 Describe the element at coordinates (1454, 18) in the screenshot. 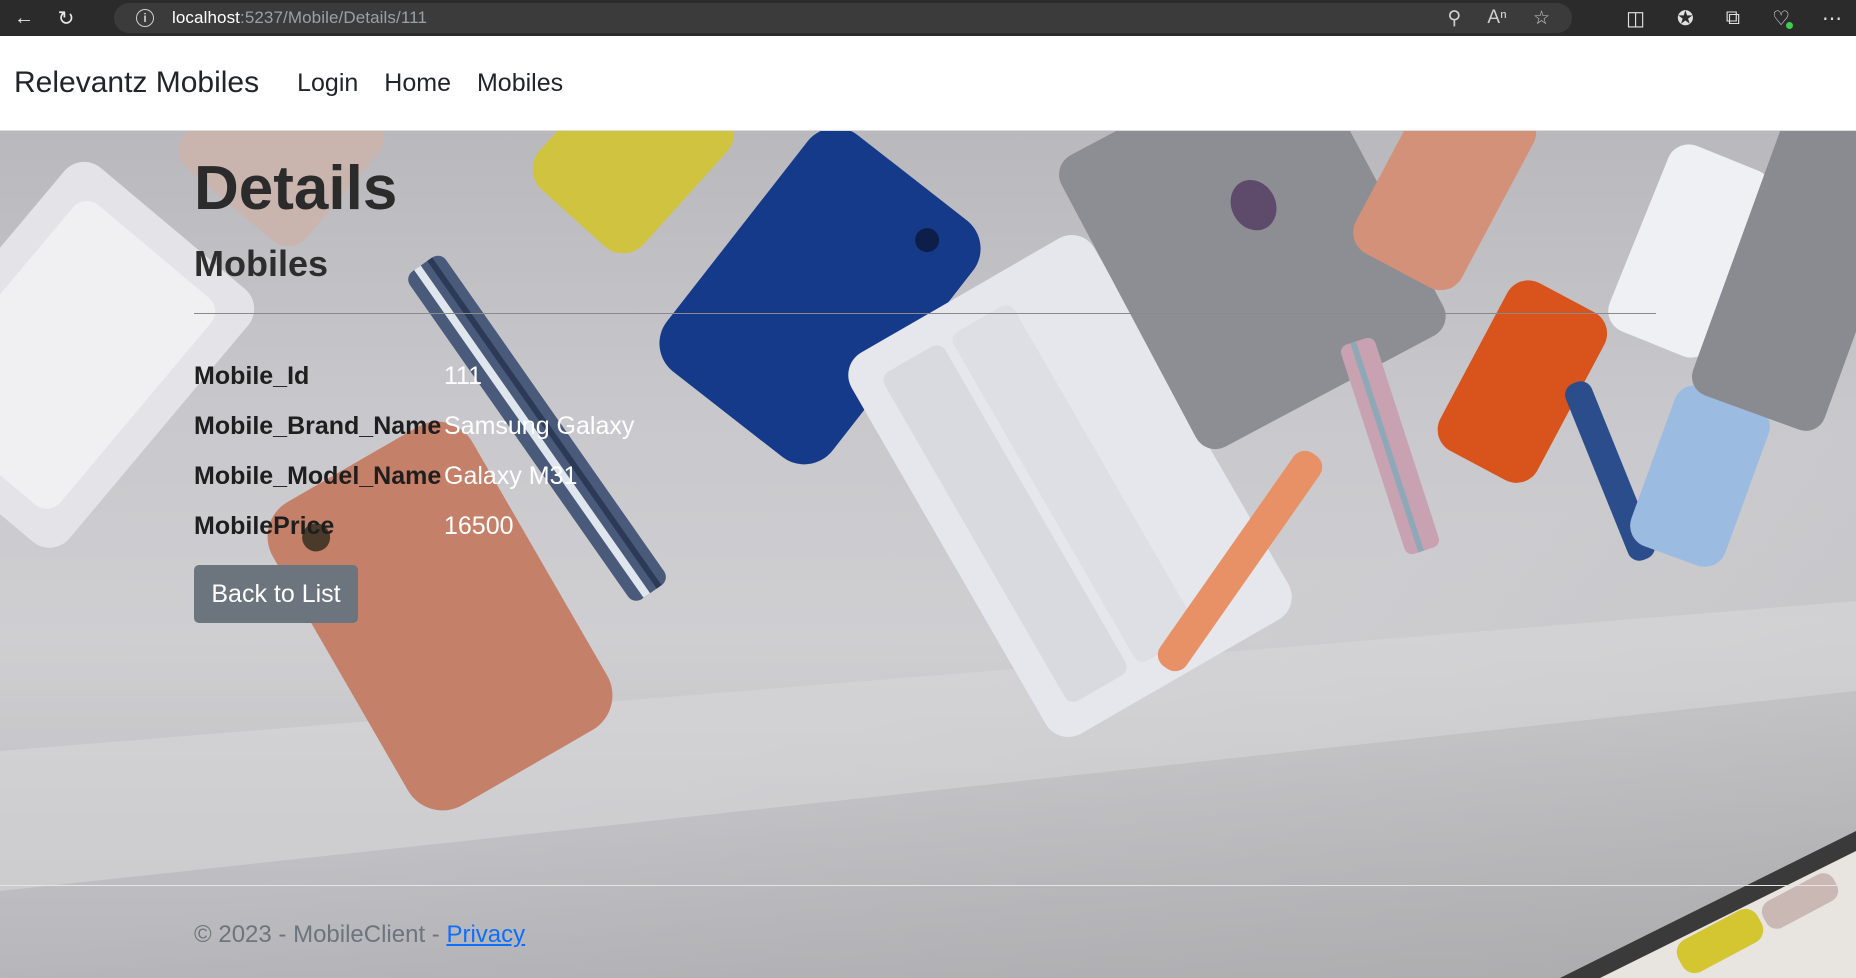

I see `zoom-icon: ⚲` at that location.